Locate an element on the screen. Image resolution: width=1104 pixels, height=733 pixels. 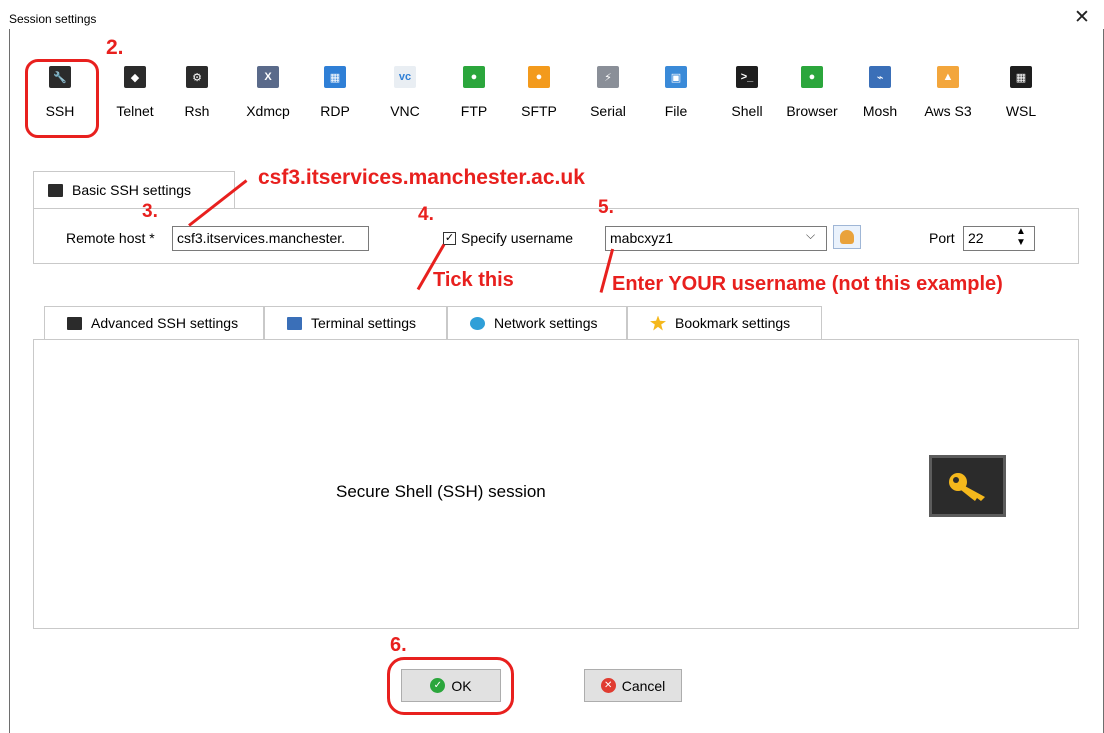
tab-label: Advanced SSH settings is located at coordinates (165, 323).